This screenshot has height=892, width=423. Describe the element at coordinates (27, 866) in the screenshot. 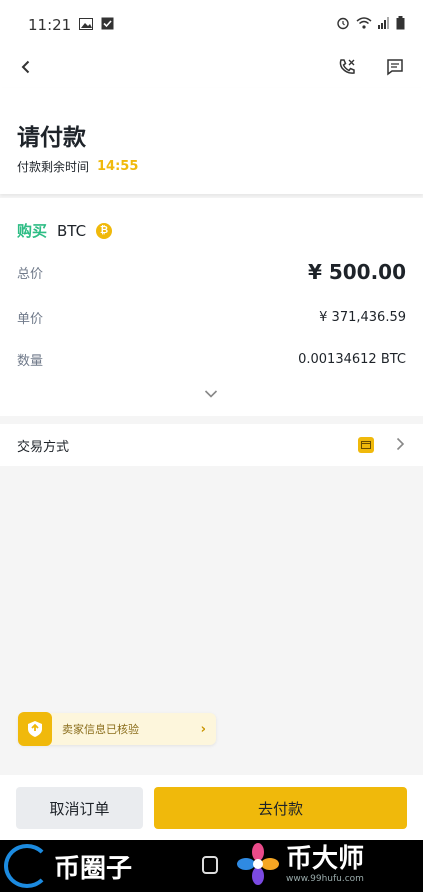

I see `left-brand-logo-icon` at that location.